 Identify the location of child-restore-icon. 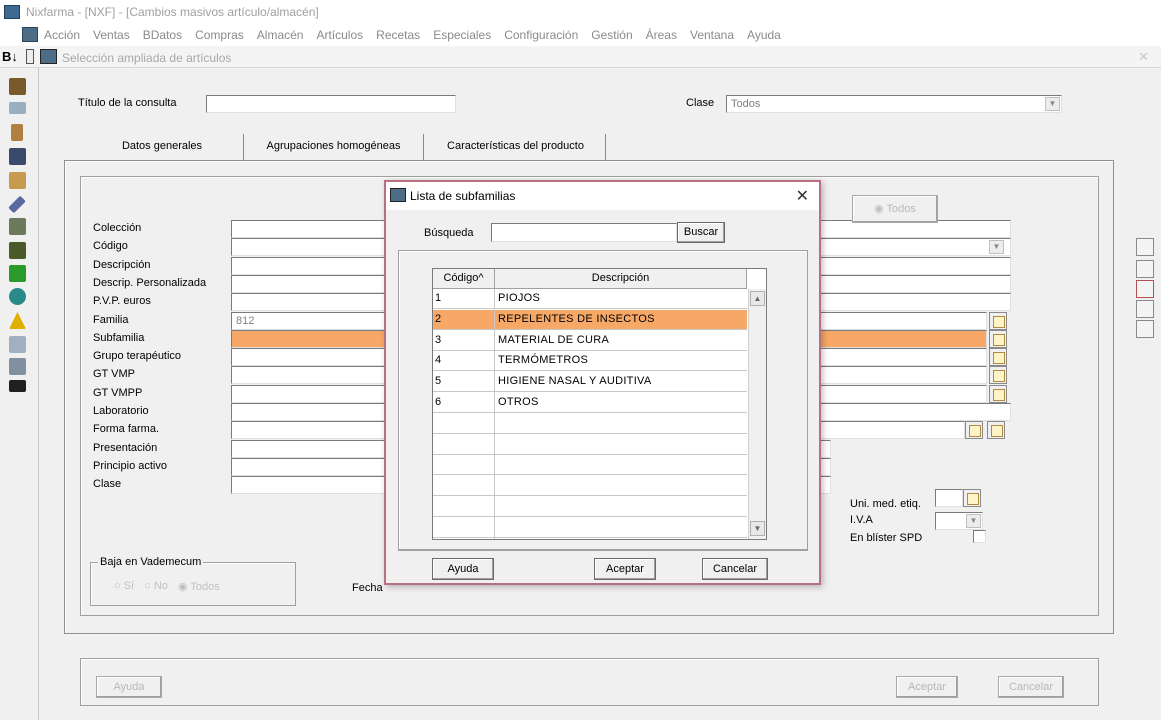
(30, 56).